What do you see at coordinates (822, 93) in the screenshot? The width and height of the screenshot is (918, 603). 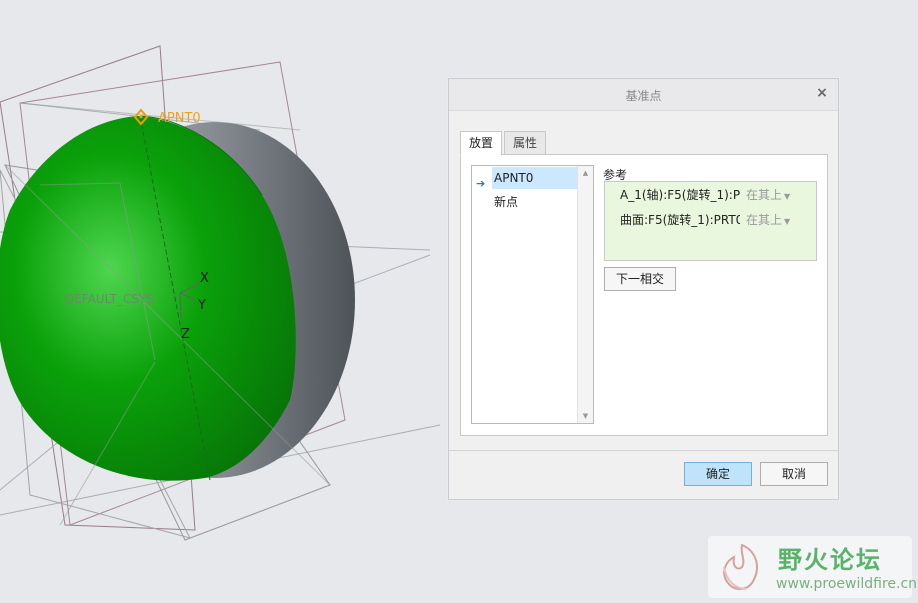 I see `close-icon: ×` at bounding box center [822, 93].